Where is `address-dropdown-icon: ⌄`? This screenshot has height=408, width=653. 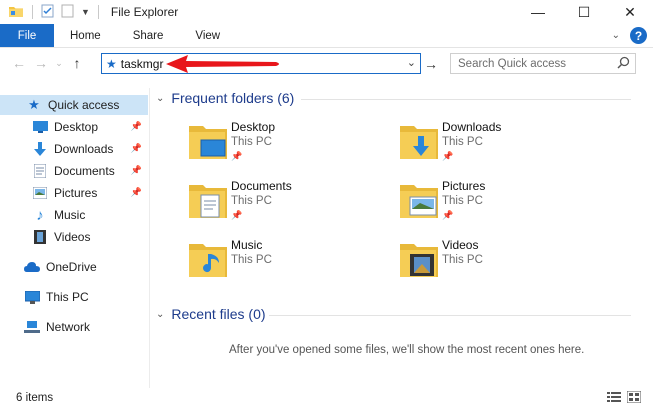
address-dropdown-icon: ⌄ is located at coordinates (411, 62).